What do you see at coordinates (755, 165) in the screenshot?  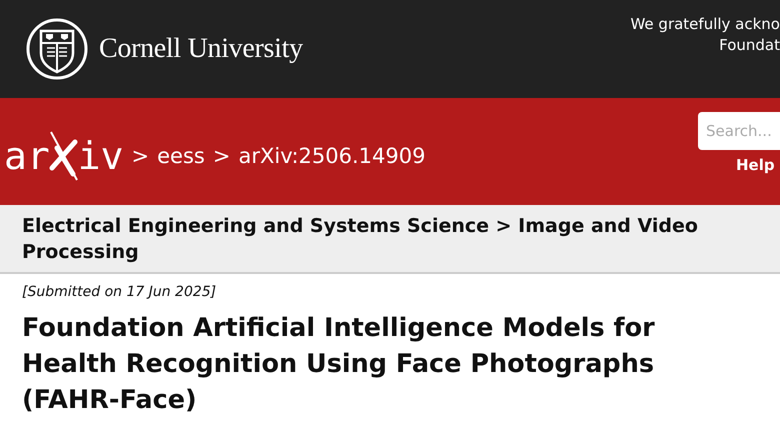 I see `help-link: Help` at bounding box center [755, 165].